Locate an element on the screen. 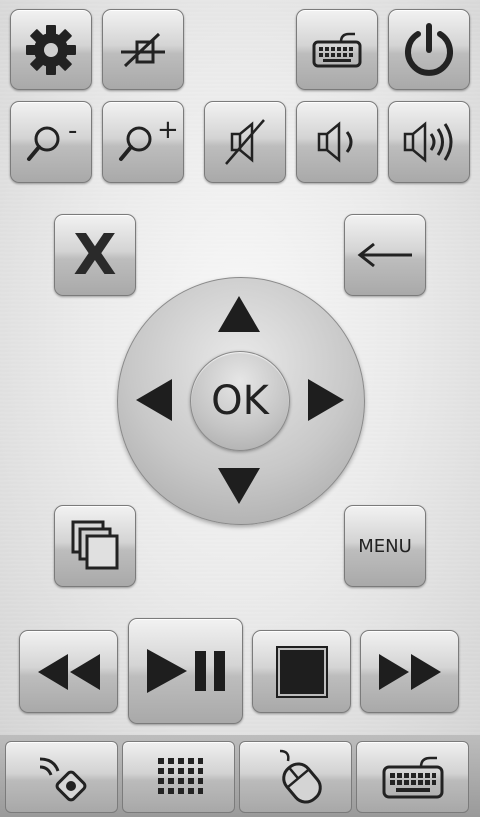 This screenshot has width=480, height=817. zoom-out-sign: - is located at coordinates (73, 131).